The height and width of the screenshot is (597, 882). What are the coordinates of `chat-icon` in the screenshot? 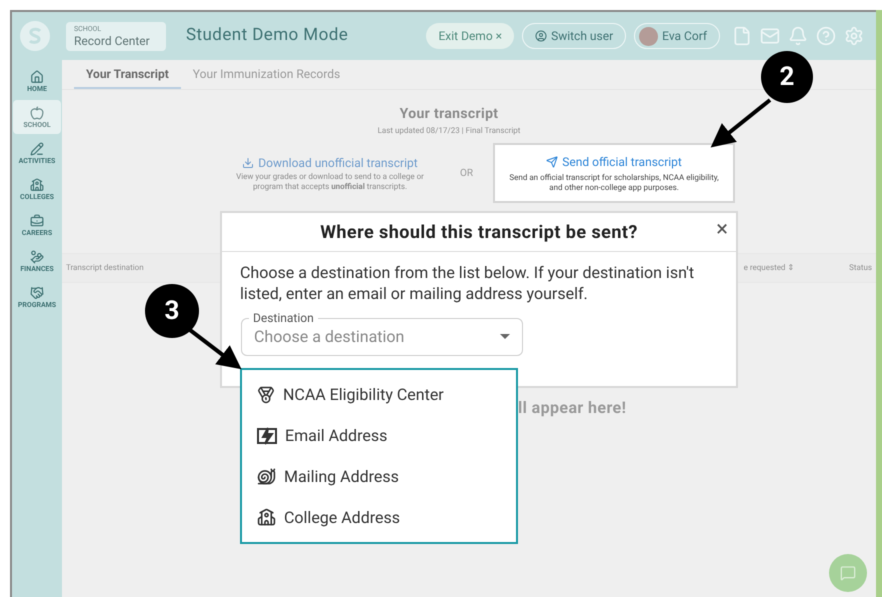 It's located at (848, 573).